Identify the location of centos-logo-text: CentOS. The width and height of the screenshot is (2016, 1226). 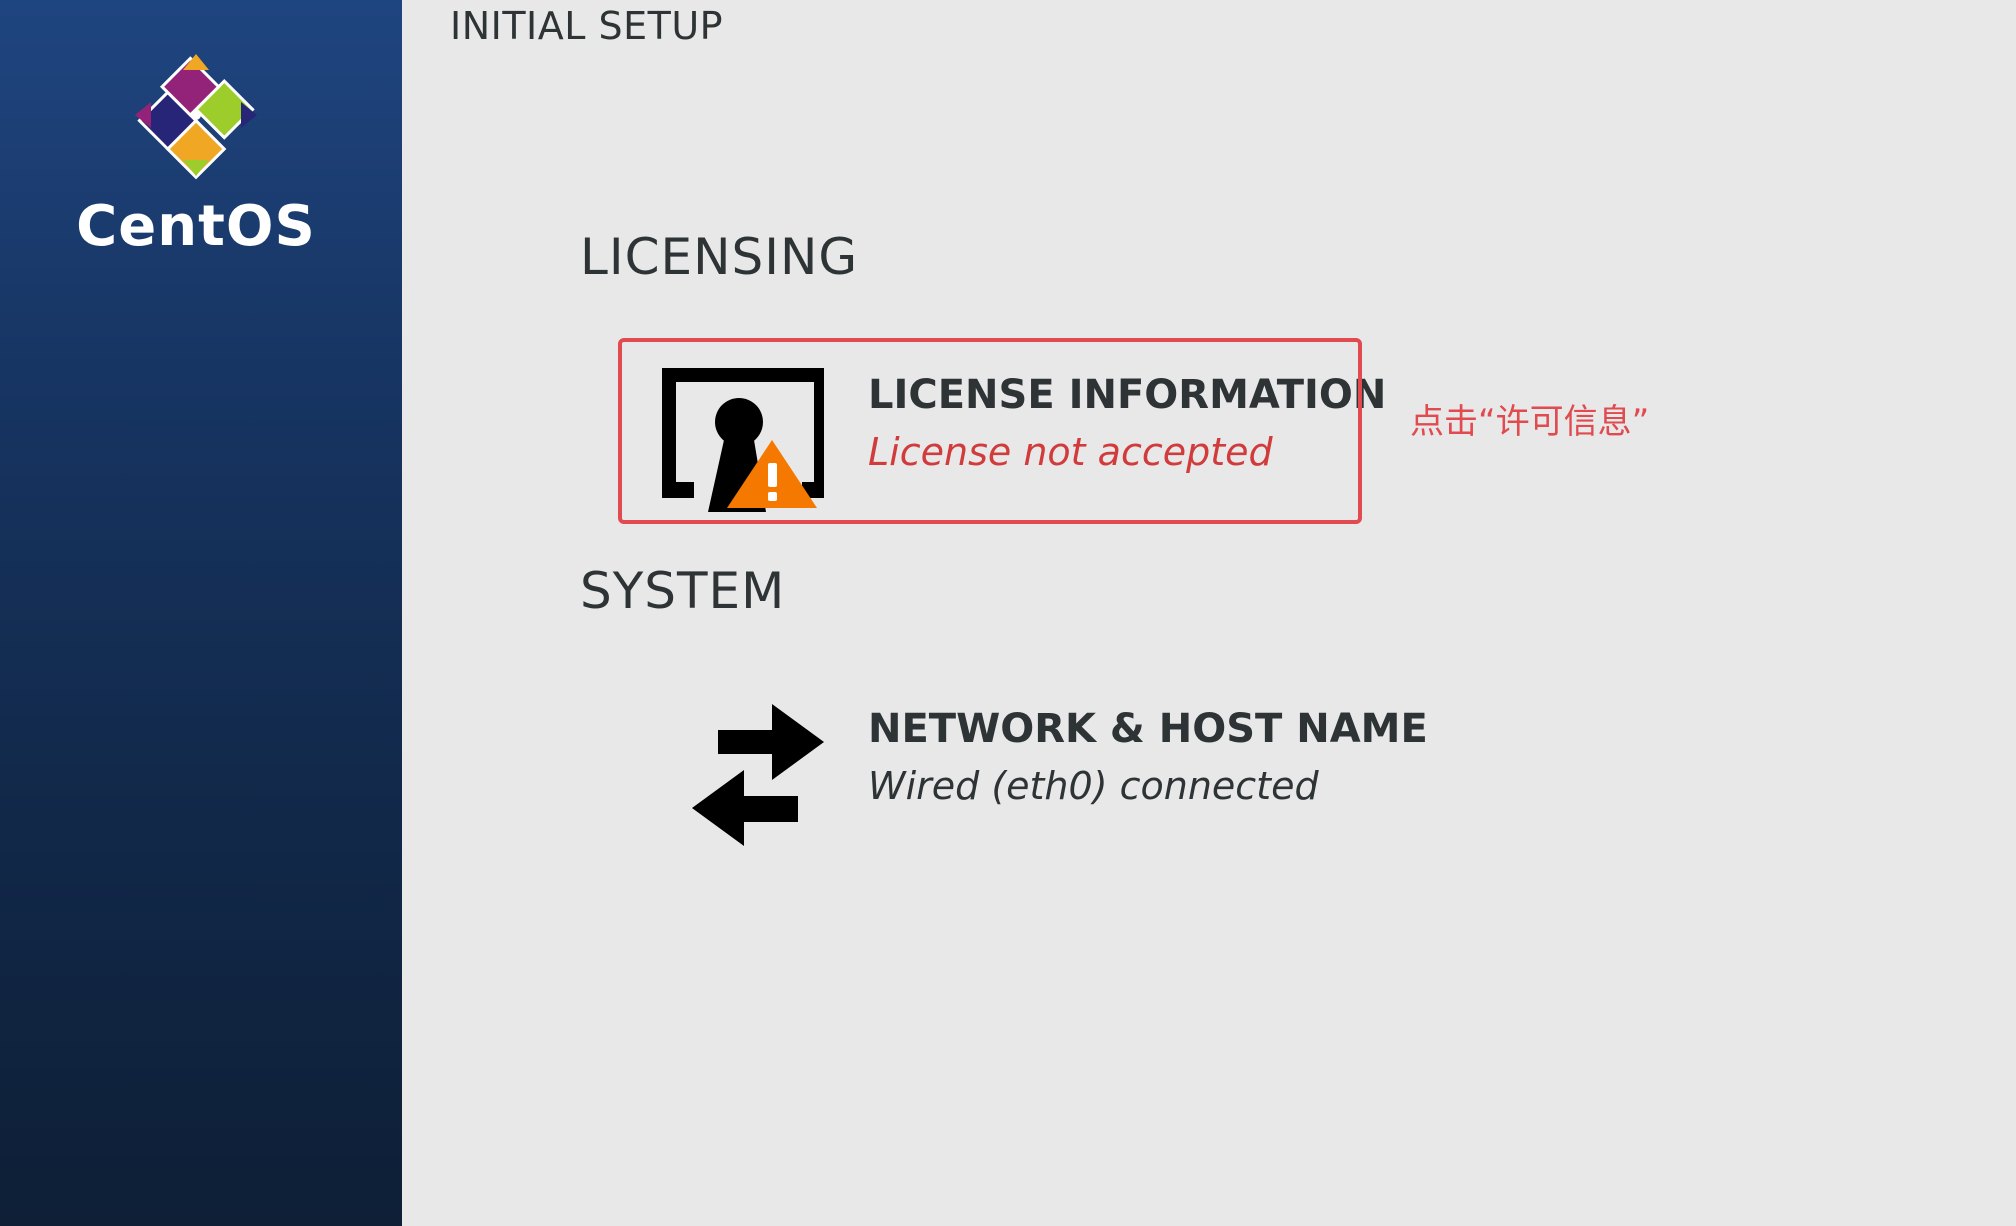
(196, 226).